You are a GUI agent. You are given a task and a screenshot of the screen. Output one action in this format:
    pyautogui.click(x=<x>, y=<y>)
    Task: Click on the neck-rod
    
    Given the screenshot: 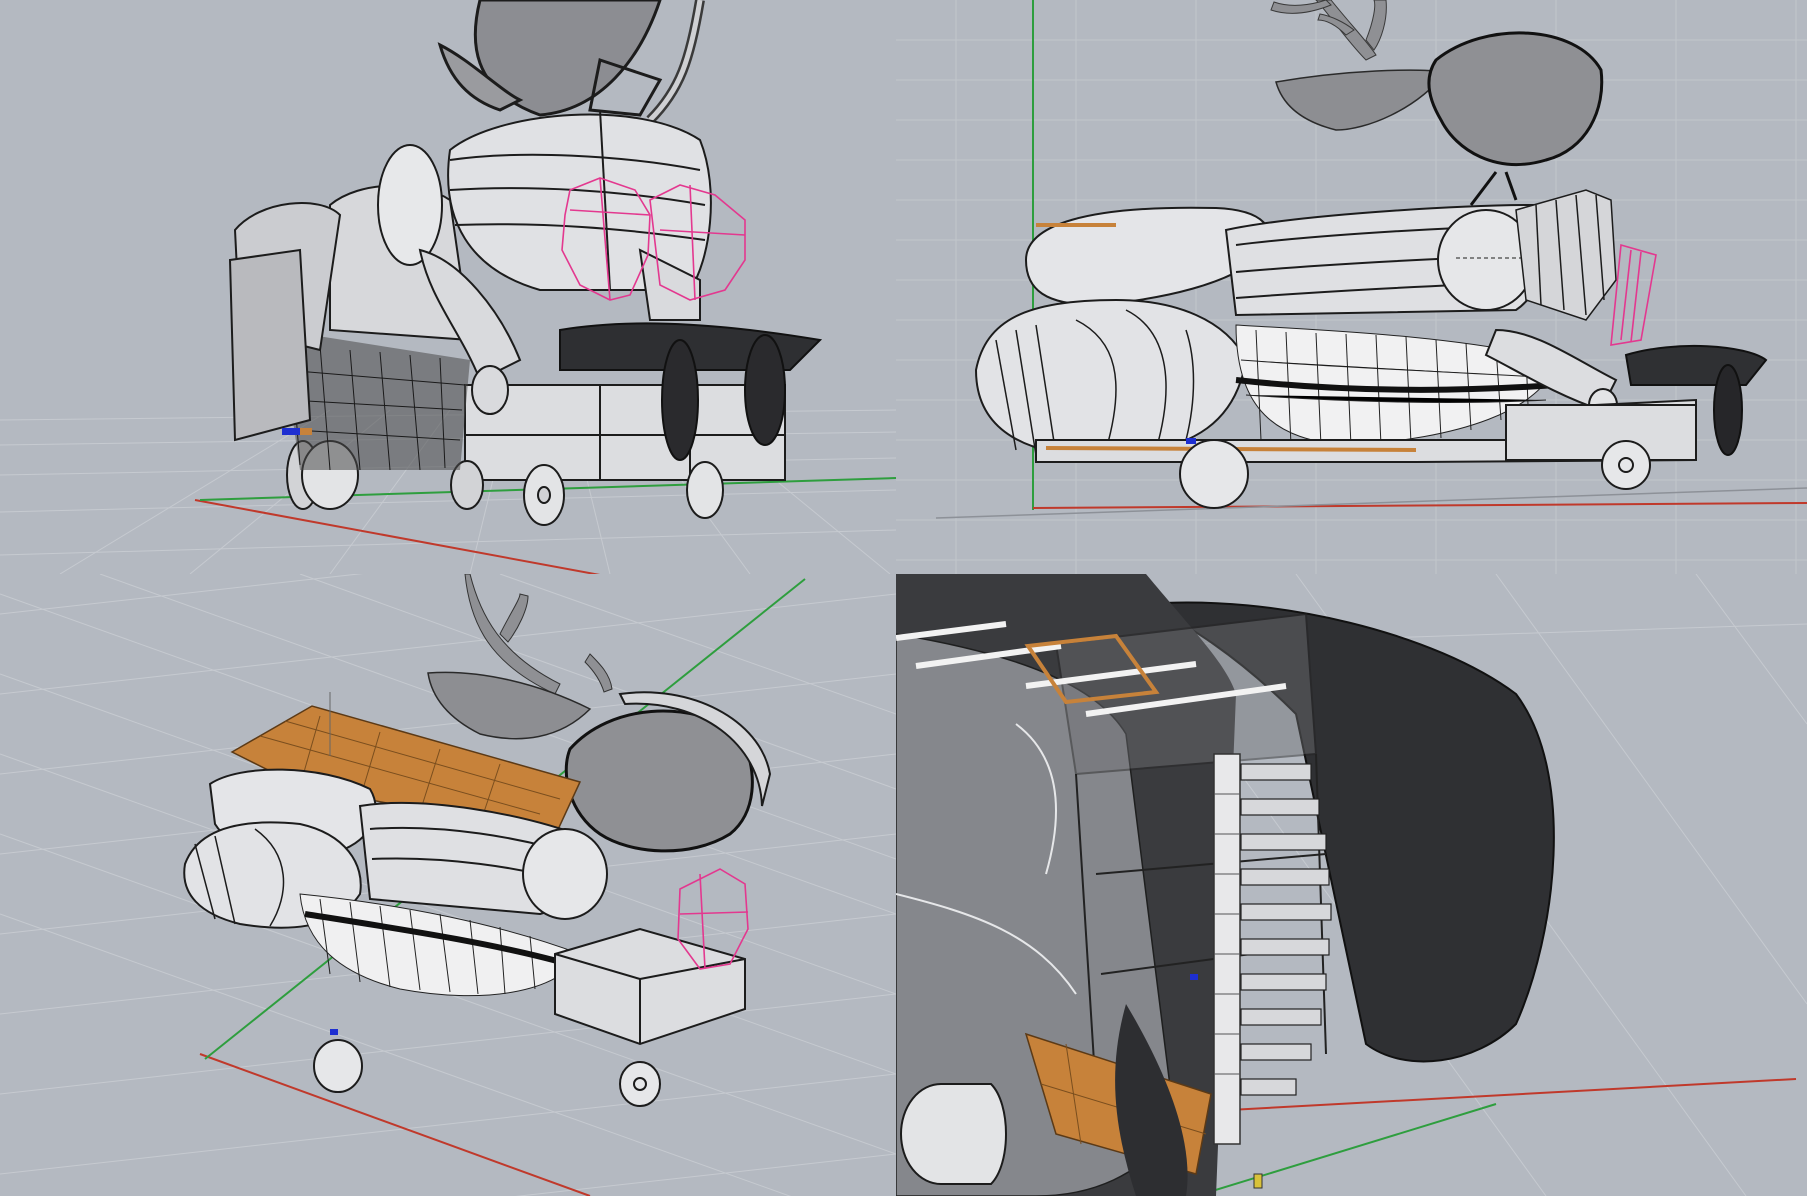 What is the action you would take?
    pyautogui.click(x=1511, y=186)
    